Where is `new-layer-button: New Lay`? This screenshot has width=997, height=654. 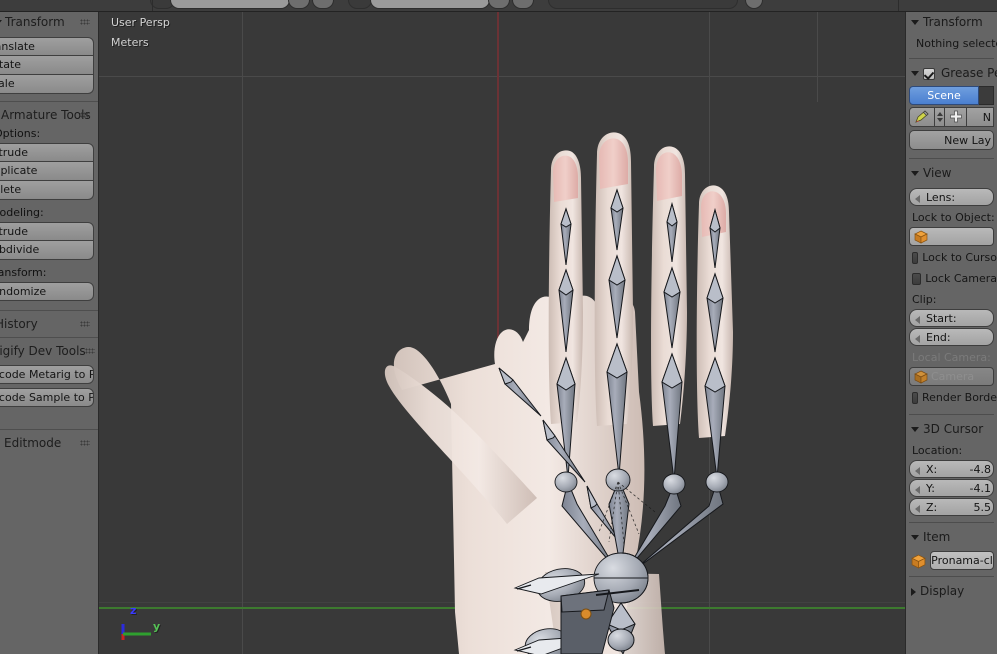 new-layer-button: New Lay is located at coordinates (951, 140).